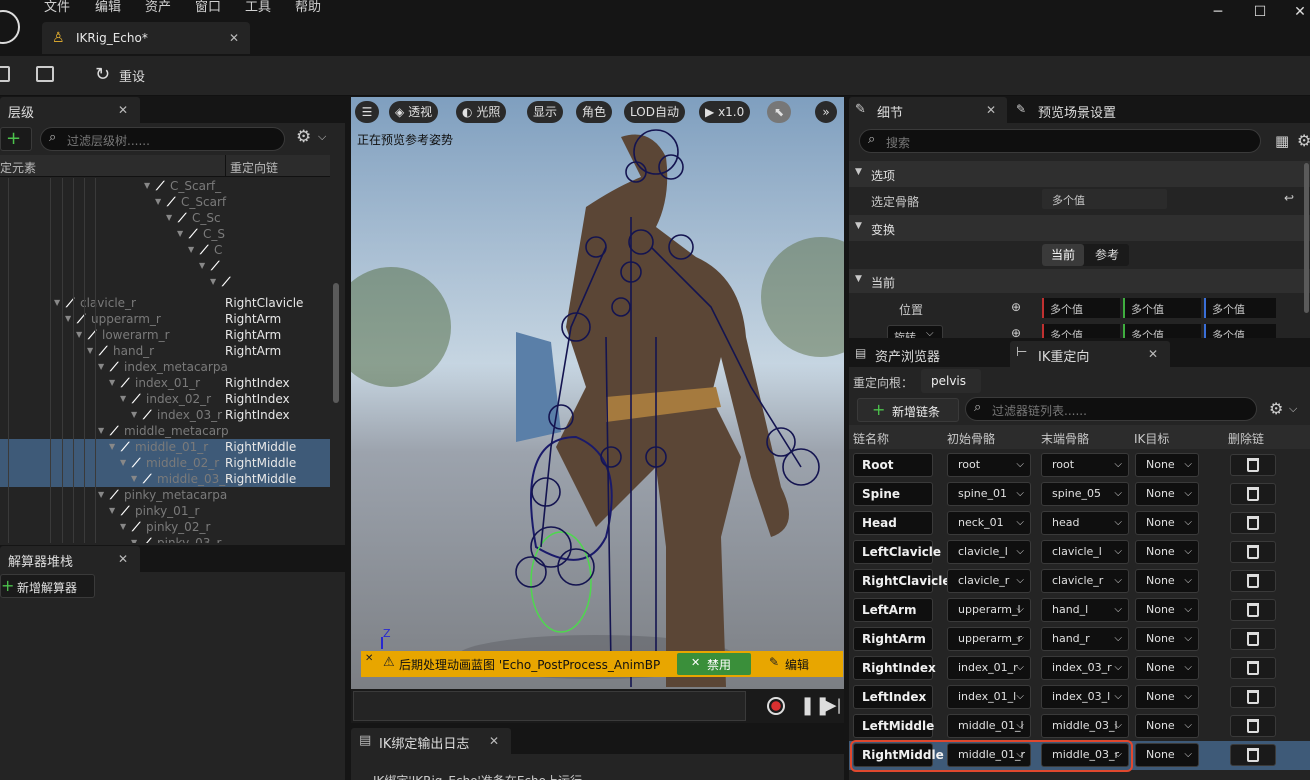 Image resolution: width=1310 pixels, height=780 pixels. Describe the element at coordinates (1085, 726) in the screenshot. I see `end-bone-dropdown: middle_03_l ⌵` at that location.